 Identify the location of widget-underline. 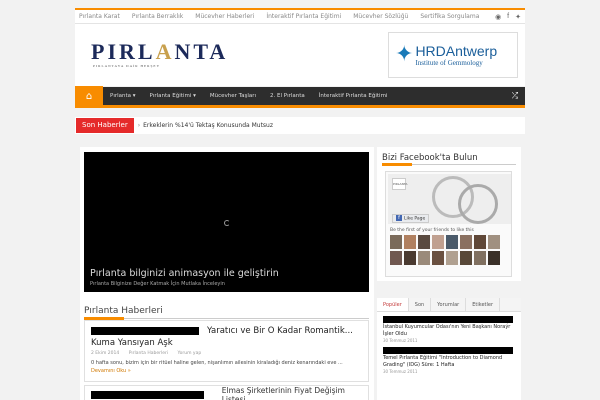
(449, 164).